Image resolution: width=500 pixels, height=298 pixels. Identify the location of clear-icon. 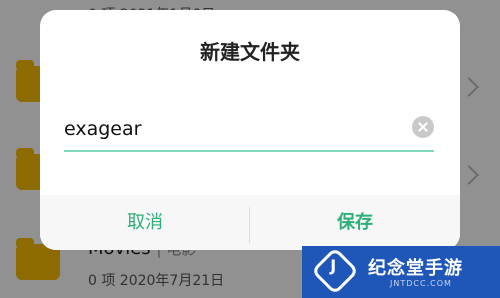
(423, 127).